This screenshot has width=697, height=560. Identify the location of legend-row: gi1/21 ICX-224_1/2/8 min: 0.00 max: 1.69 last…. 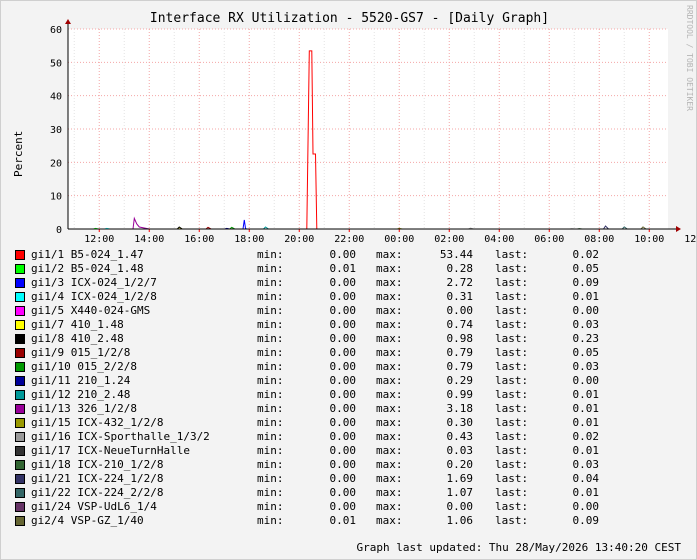
(349, 479).